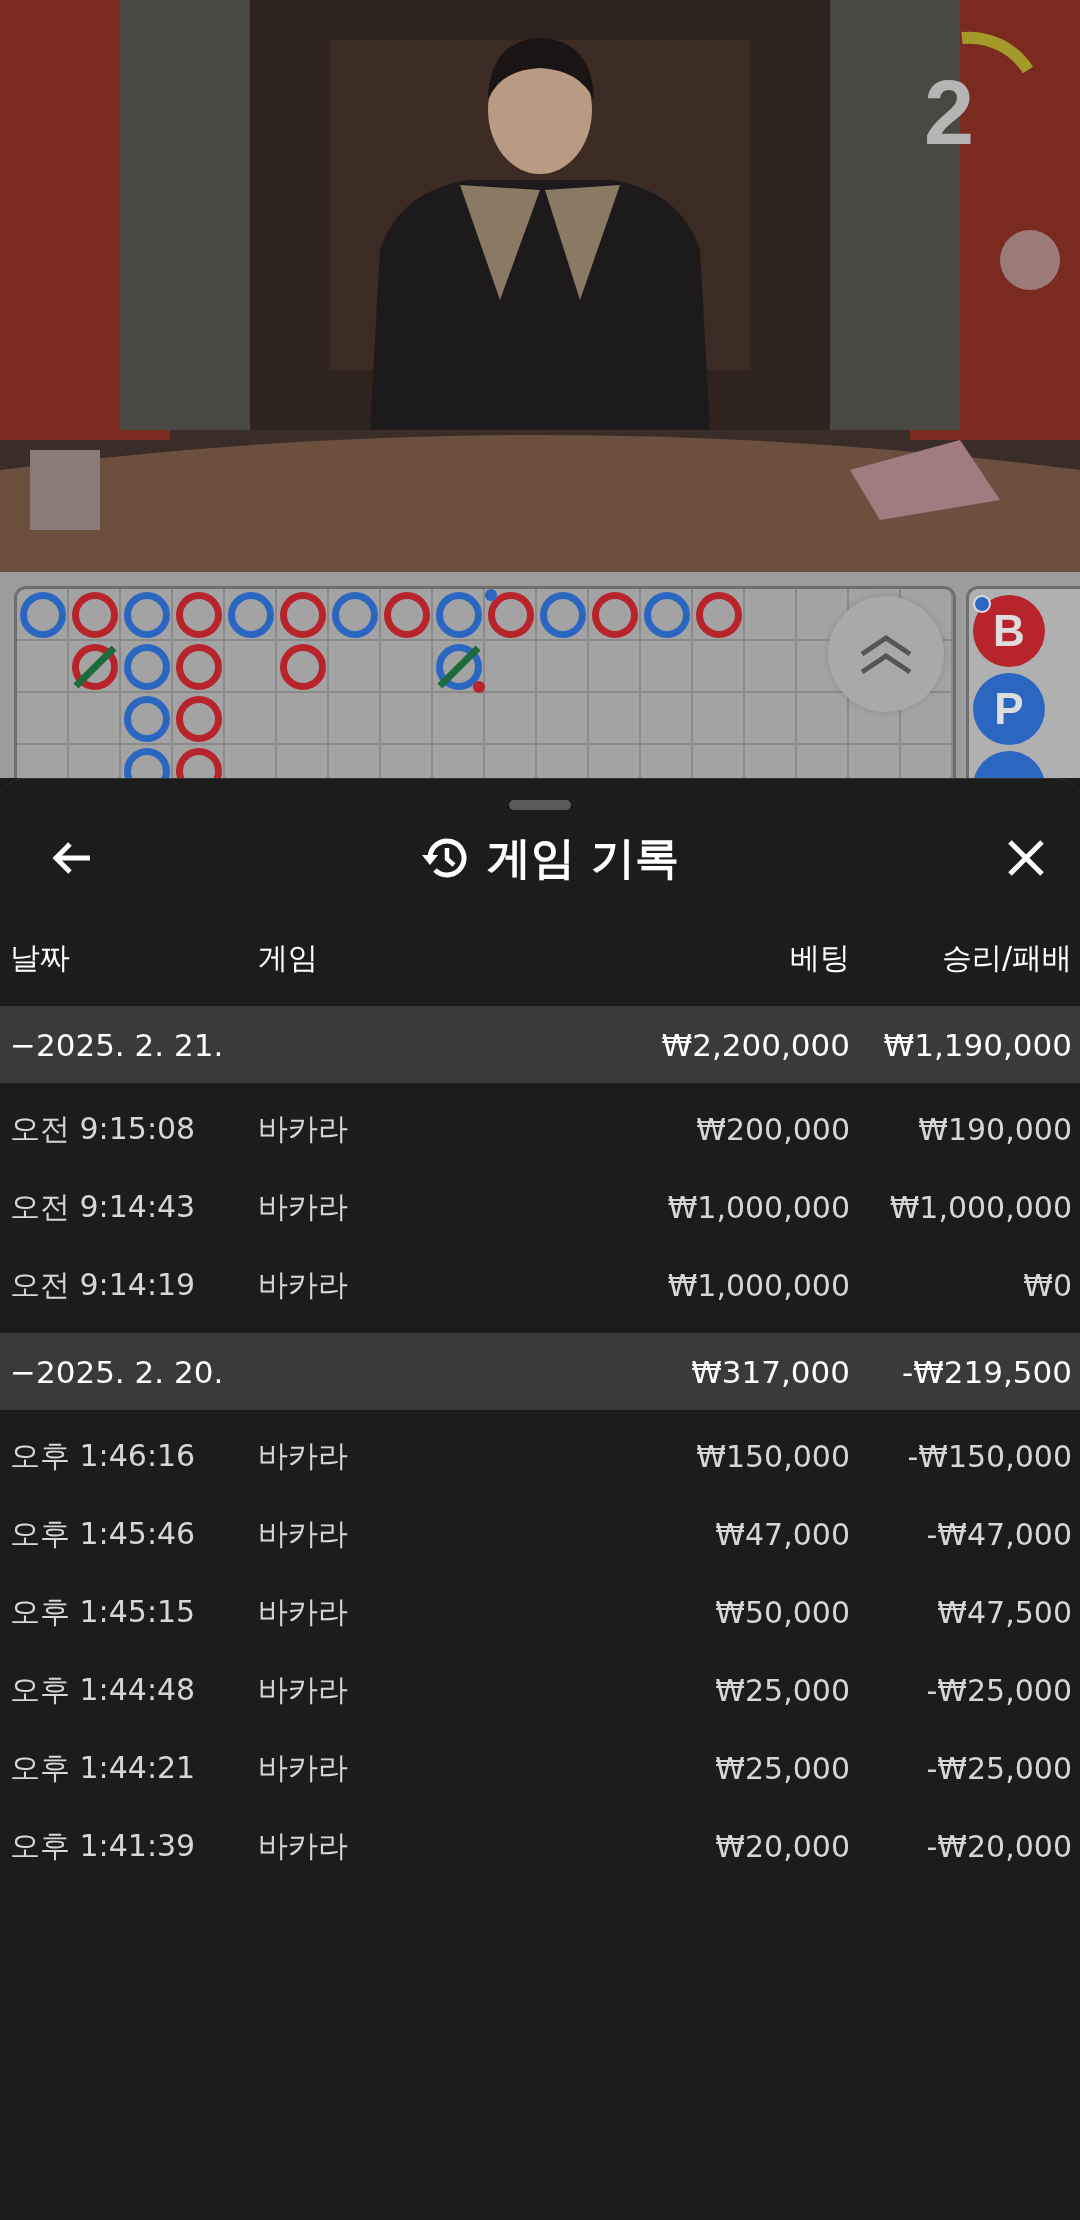 This screenshot has height=2220, width=1080. What do you see at coordinates (117, 1044) in the screenshot?
I see `group-date: −2025. 2. 21.` at bounding box center [117, 1044].